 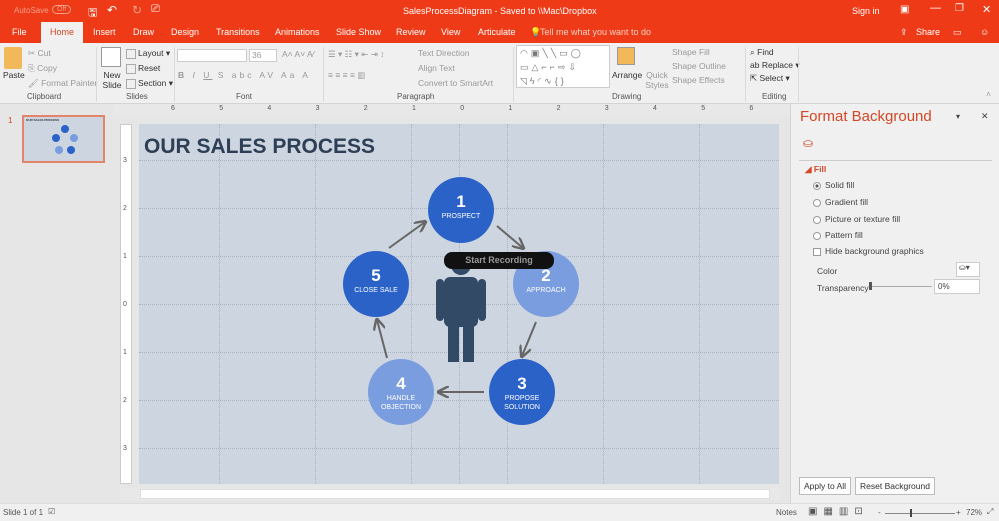 What do you see at coordinates (42, 68) in the screenshot?
I see `copy-button: ⎘ Copy` at bounding box center [42, 68].